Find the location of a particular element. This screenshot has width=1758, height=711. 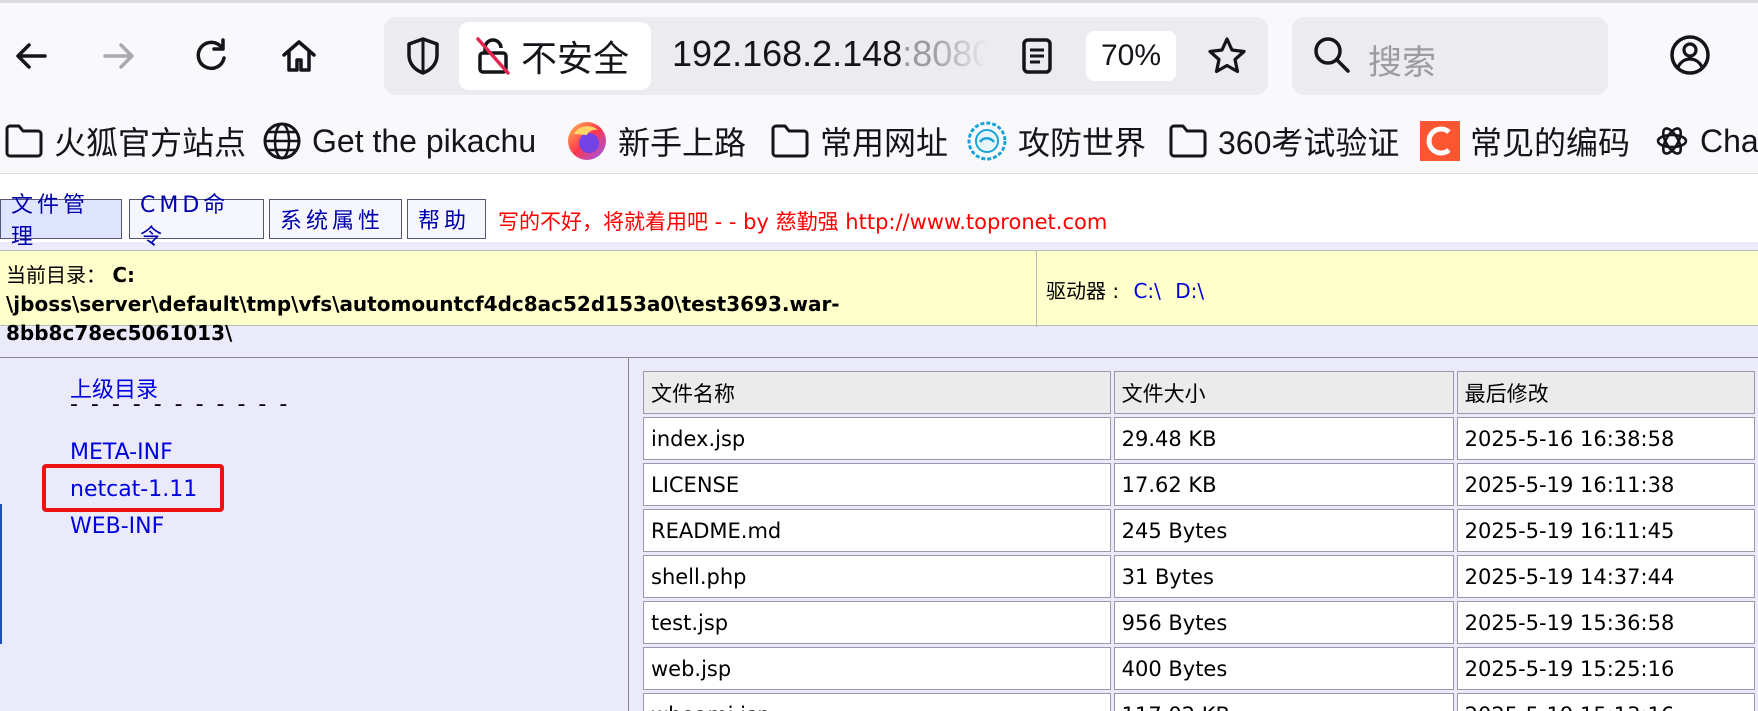

bookmark-star-button is located at coordinates (1227, 56).